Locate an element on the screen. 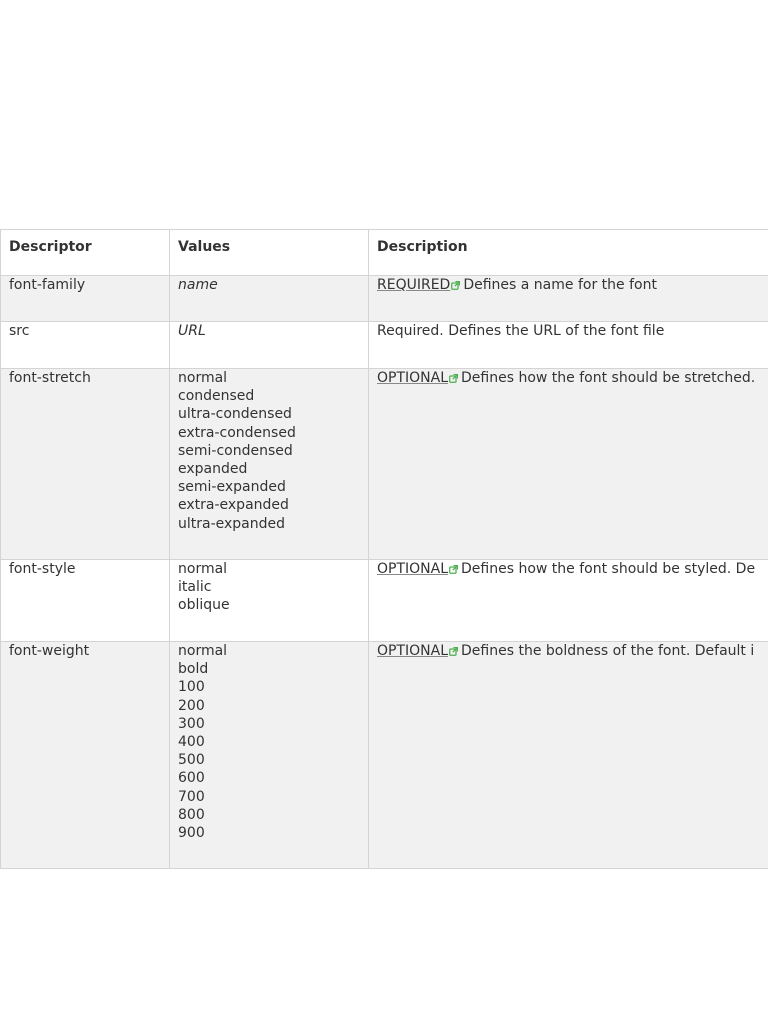 This screenshot has height=1024, width=768. value-item: bold is located at coordinates (193, 669).